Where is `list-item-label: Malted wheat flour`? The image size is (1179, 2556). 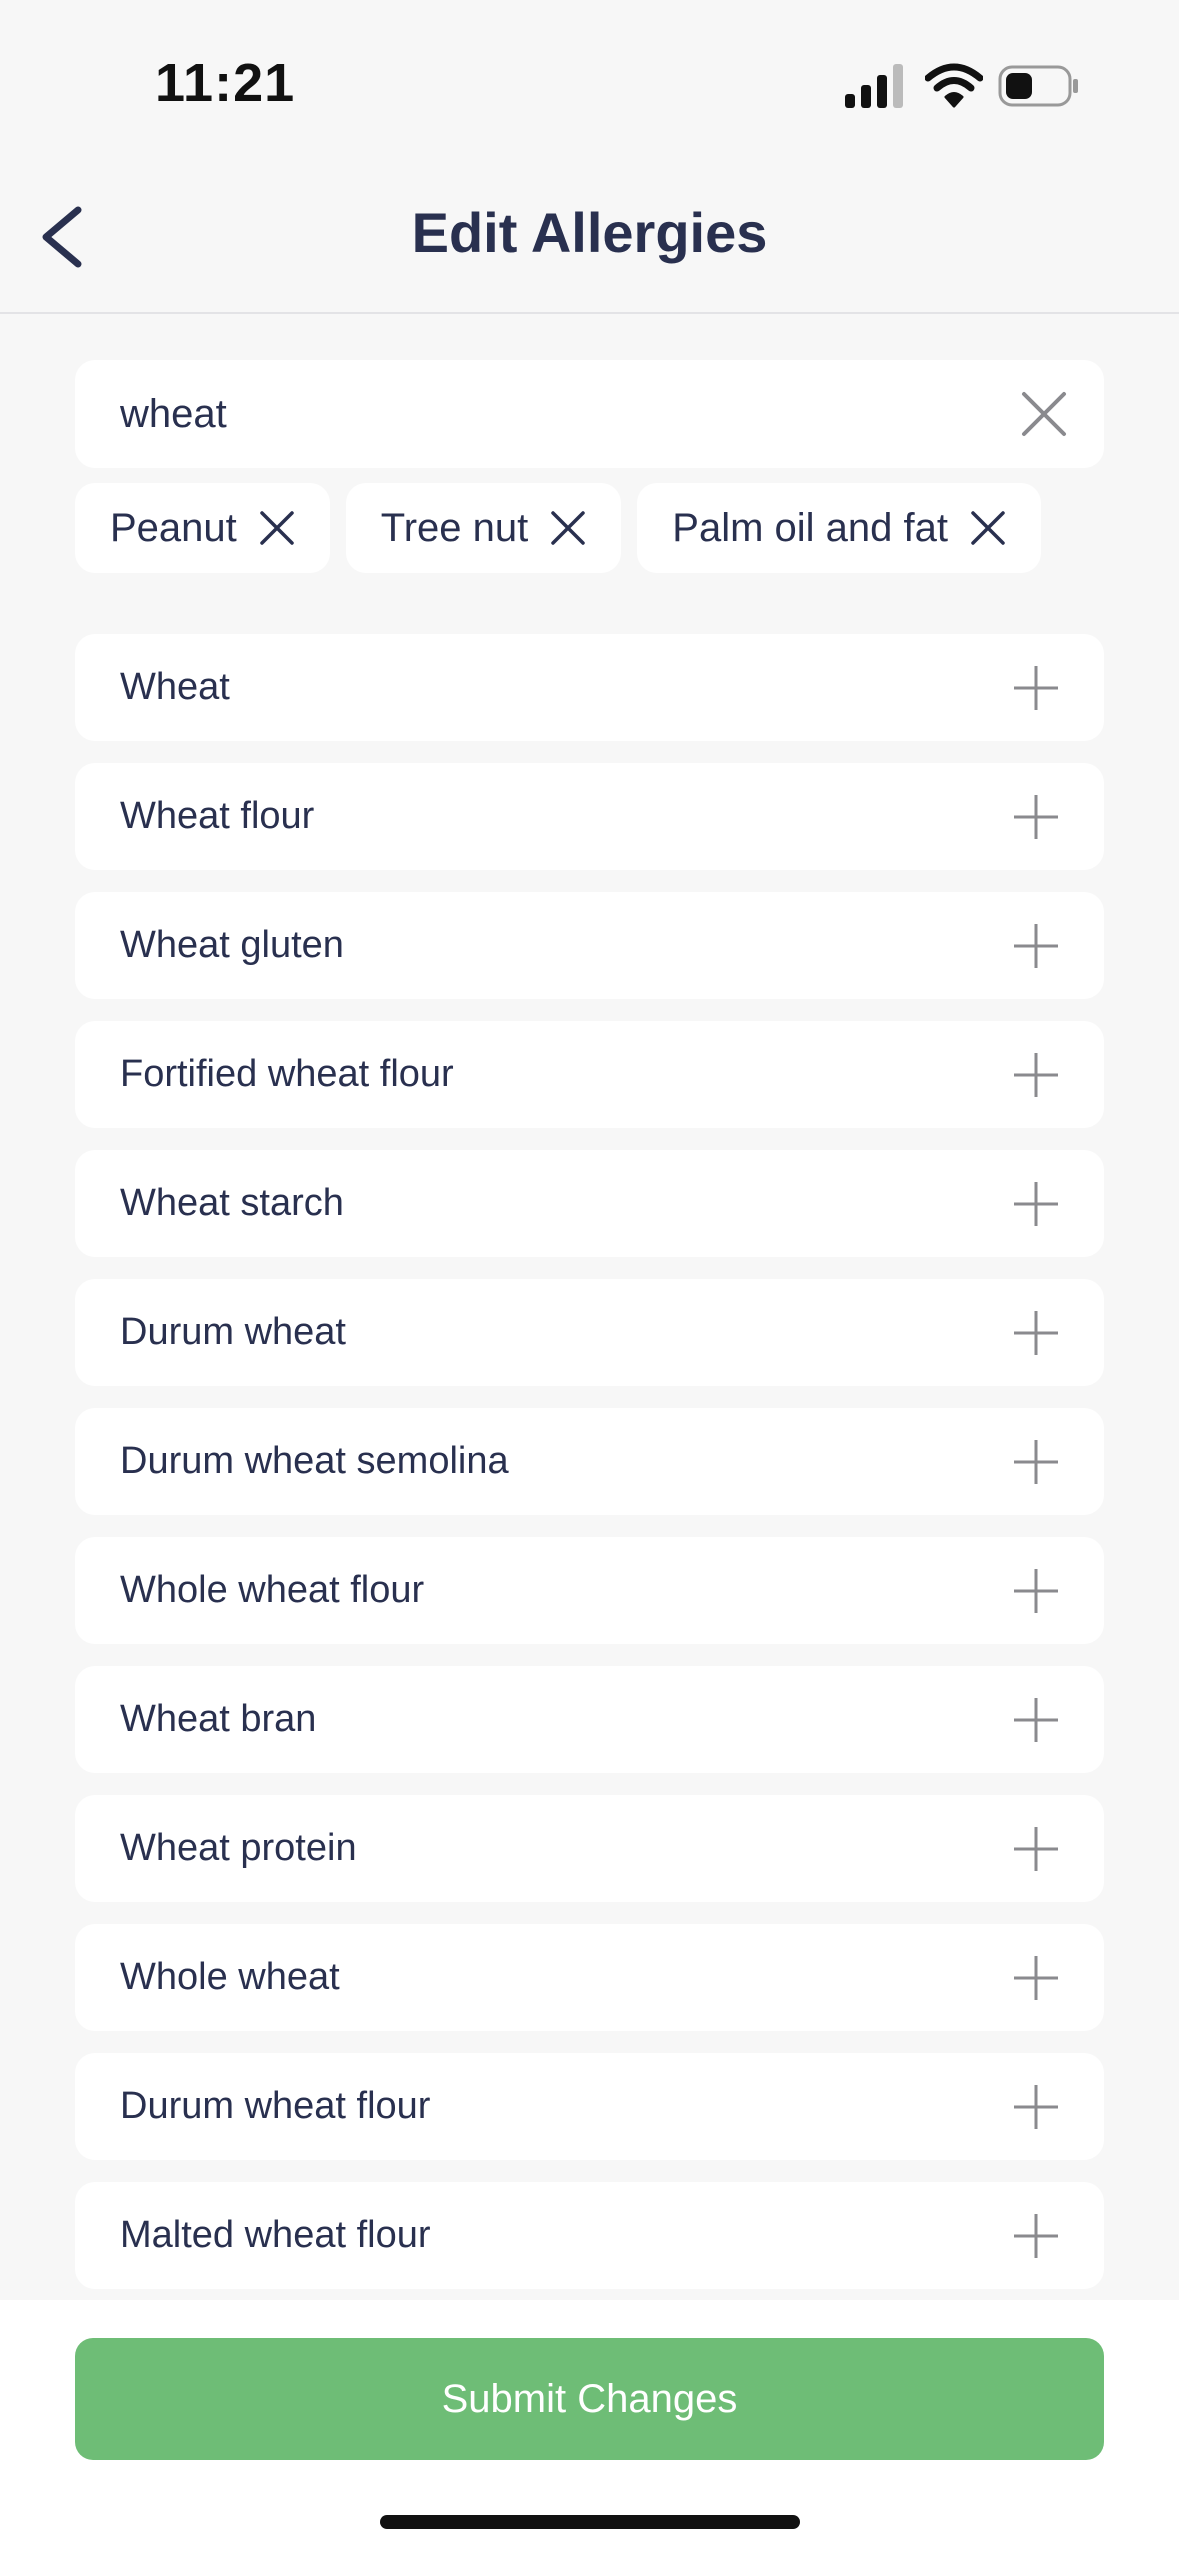 list-item-label: Malted wheat flour is located at coordinates (275, 2235).